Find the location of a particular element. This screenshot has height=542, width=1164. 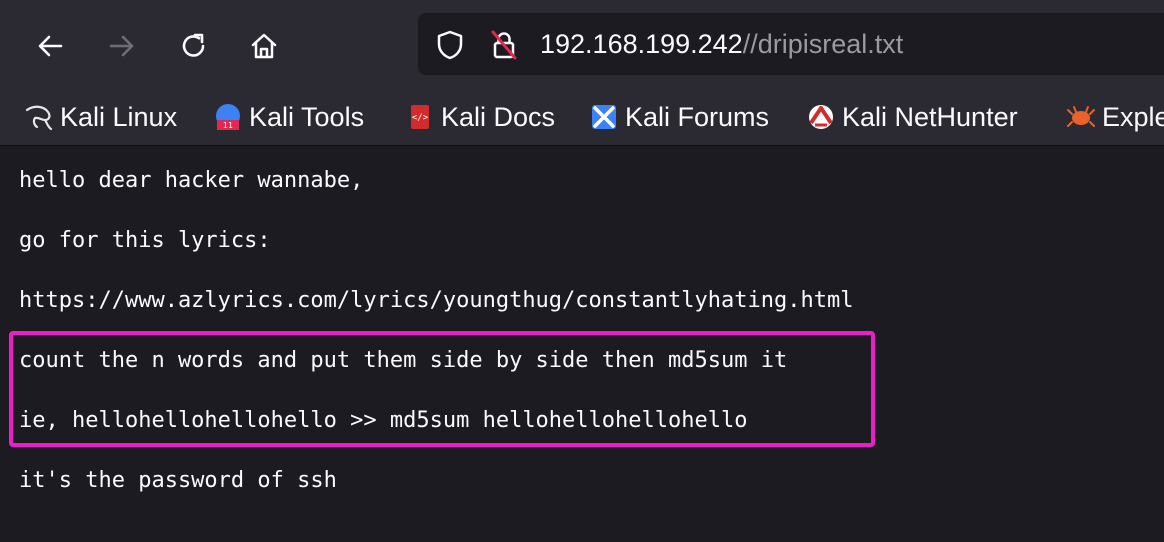

arrow-right-icon is located at coordinates (122, 46).